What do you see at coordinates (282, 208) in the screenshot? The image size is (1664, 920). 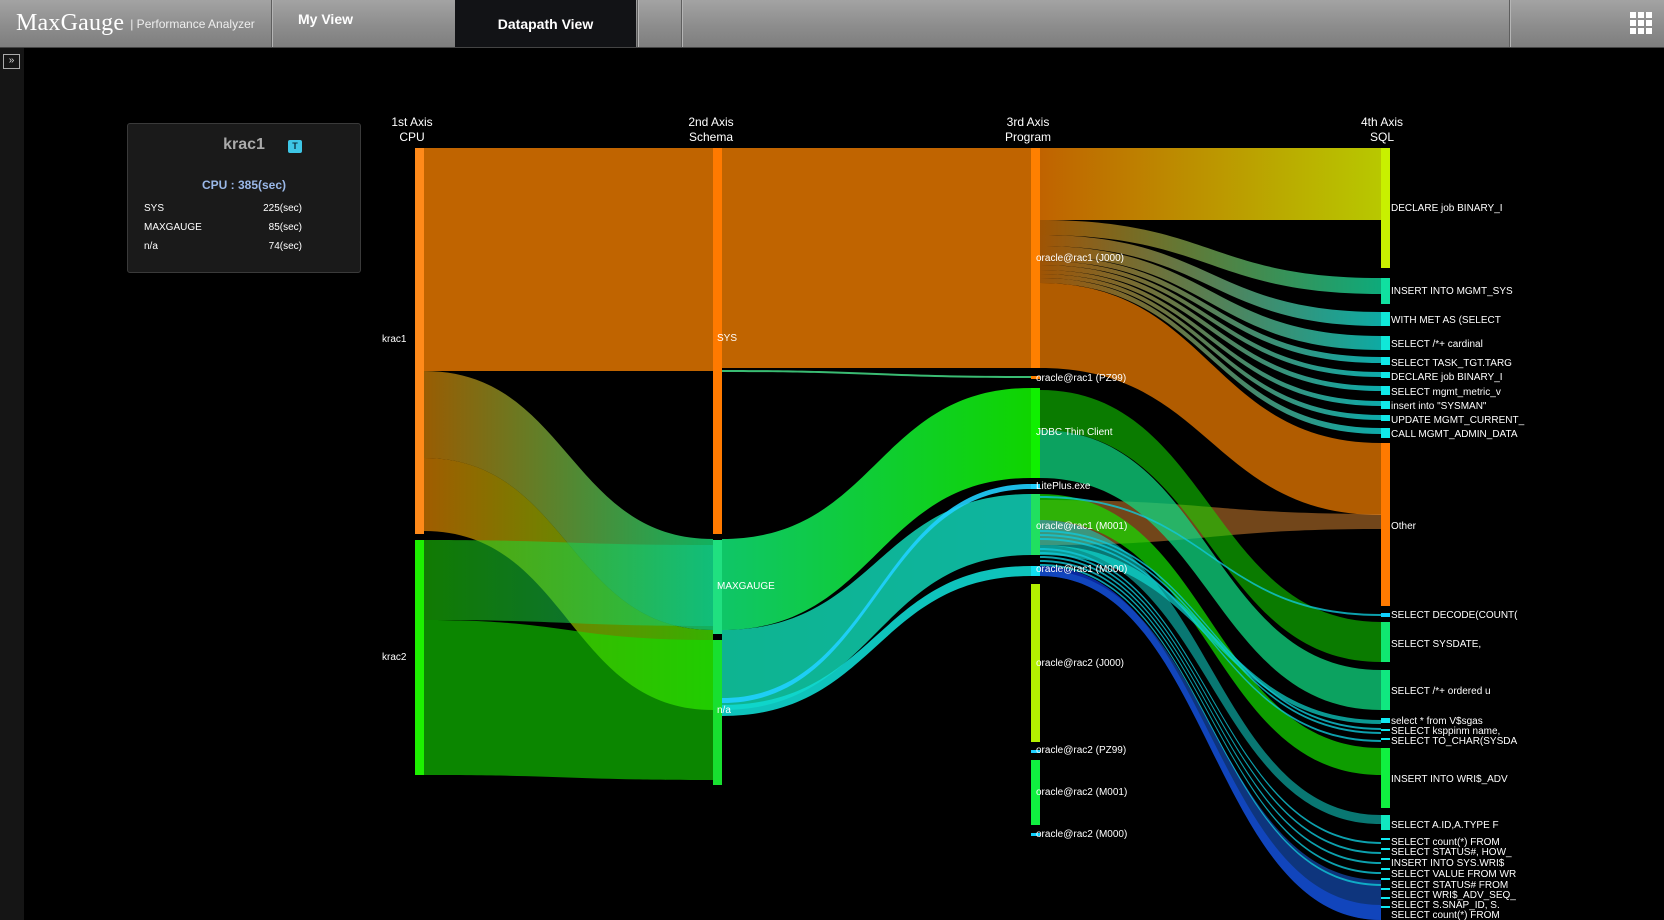 I see `panel-row-value: 225(sec)` at bounding box center [282, 208].